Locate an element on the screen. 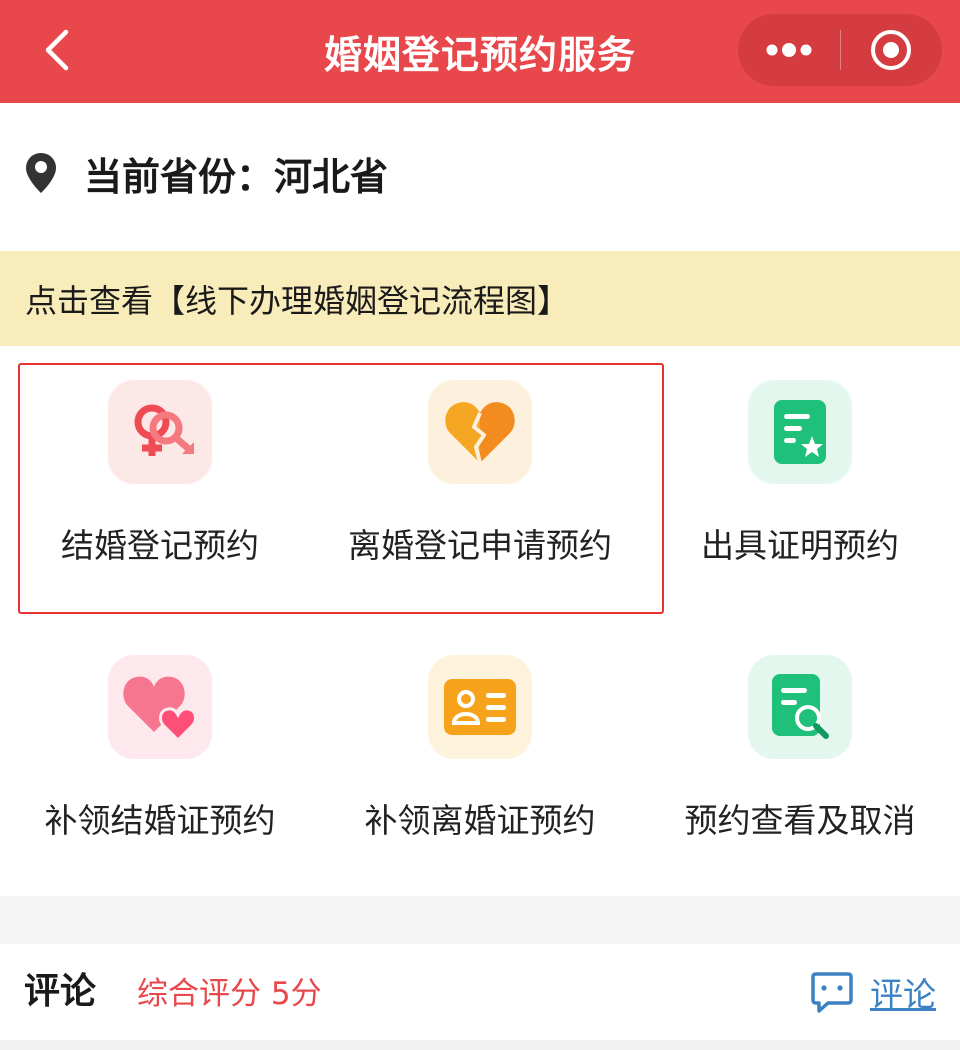  back-button is located at coordinates (58, 50).